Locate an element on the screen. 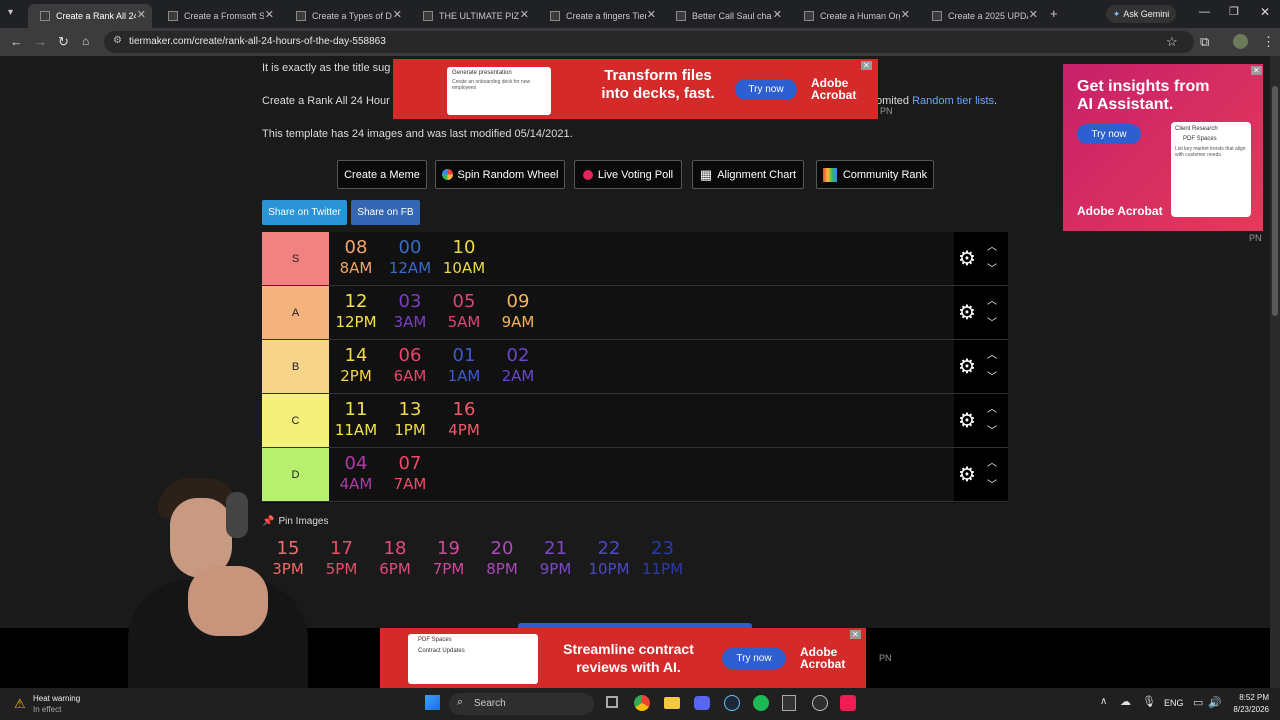 This screenshot has width=1280, height=720. hour-tile: 20 8PM is located at coordinates (502, 561).